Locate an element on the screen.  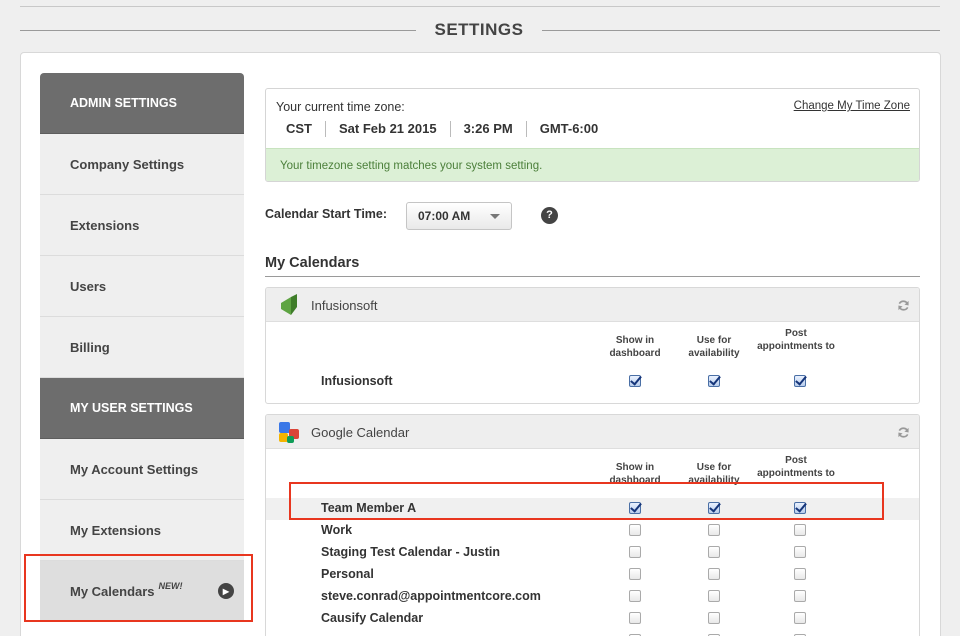
timezone-date: Sat Feb 21 2015 is located at coordinates (387, 129).